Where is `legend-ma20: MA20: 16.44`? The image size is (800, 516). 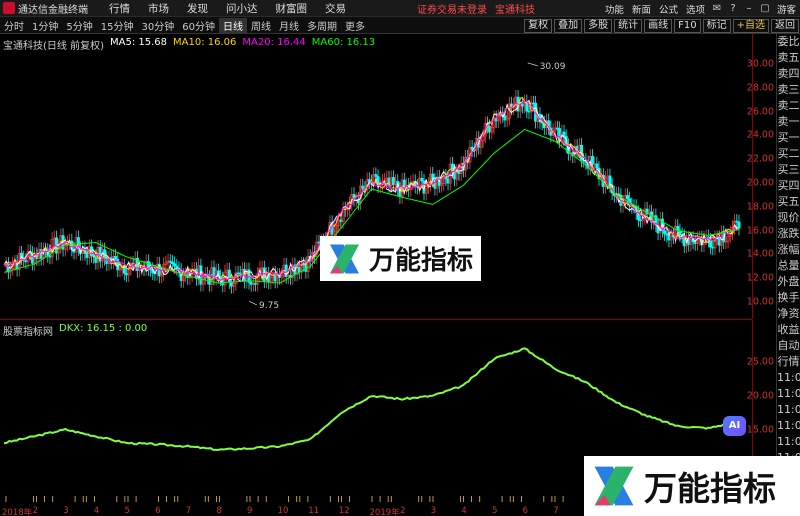
legend-ma20: MA20: 16.44 is located at coordinates (274, 42).